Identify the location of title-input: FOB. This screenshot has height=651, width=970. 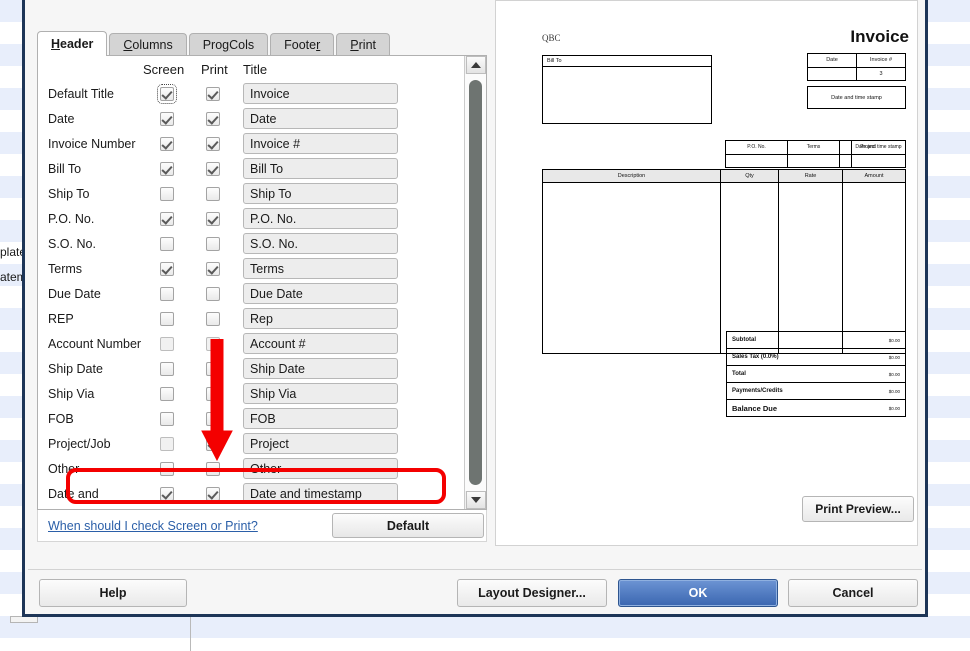
(320, 418).